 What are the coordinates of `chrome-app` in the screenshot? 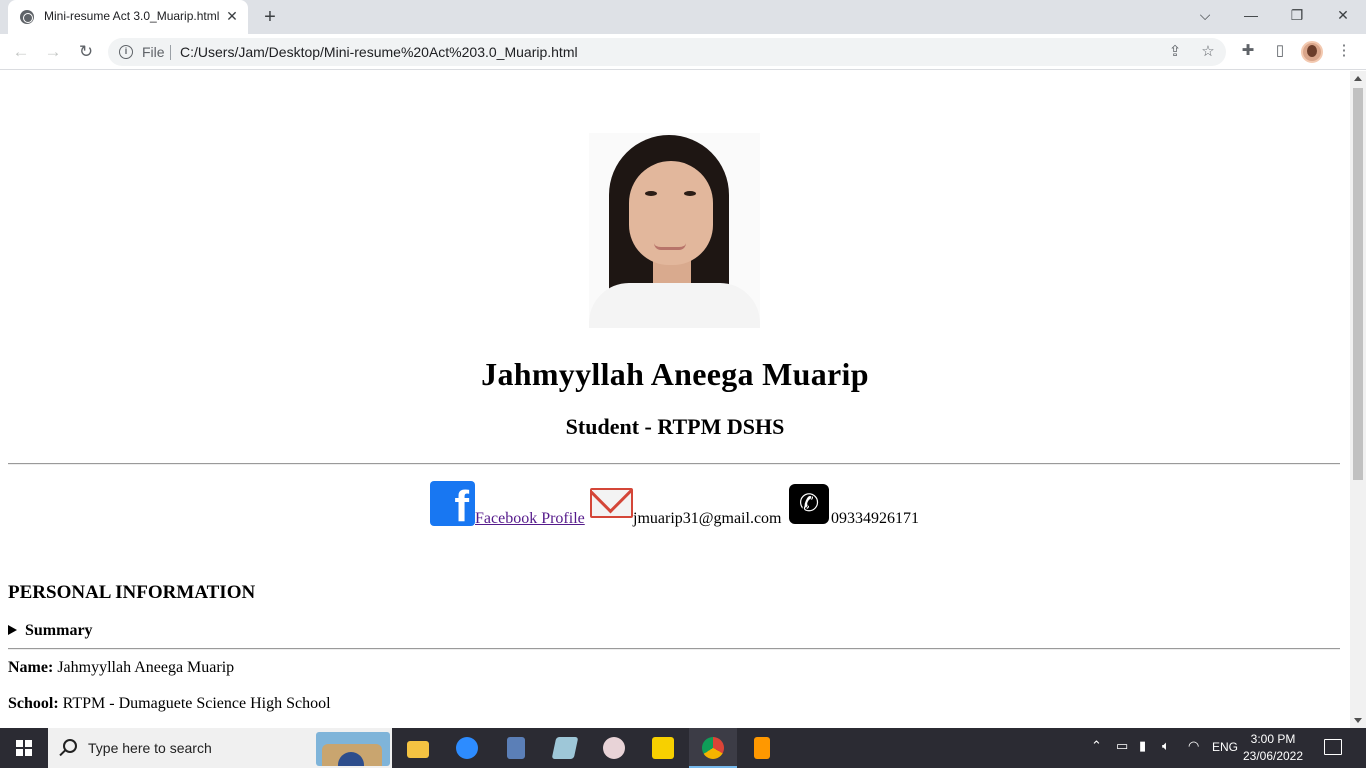 It's located at (713, 748).